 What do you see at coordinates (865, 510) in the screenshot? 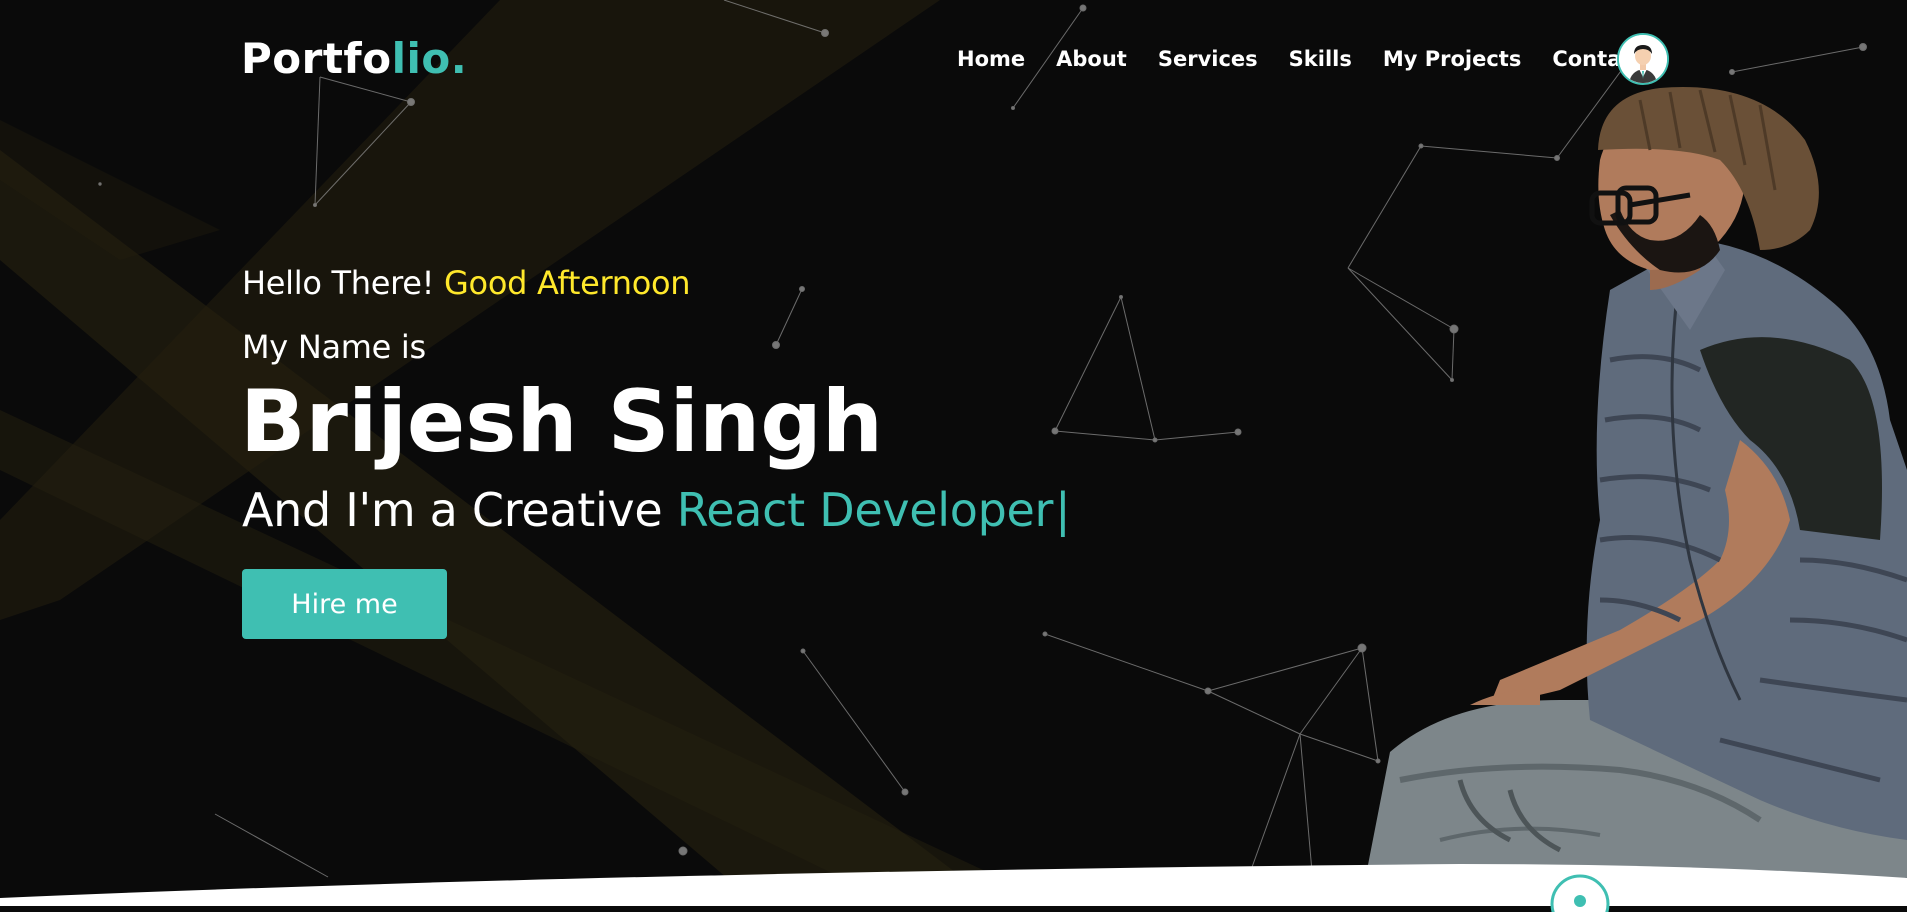
I see `role-typed: React Developer` at bounding box center [865, 510].